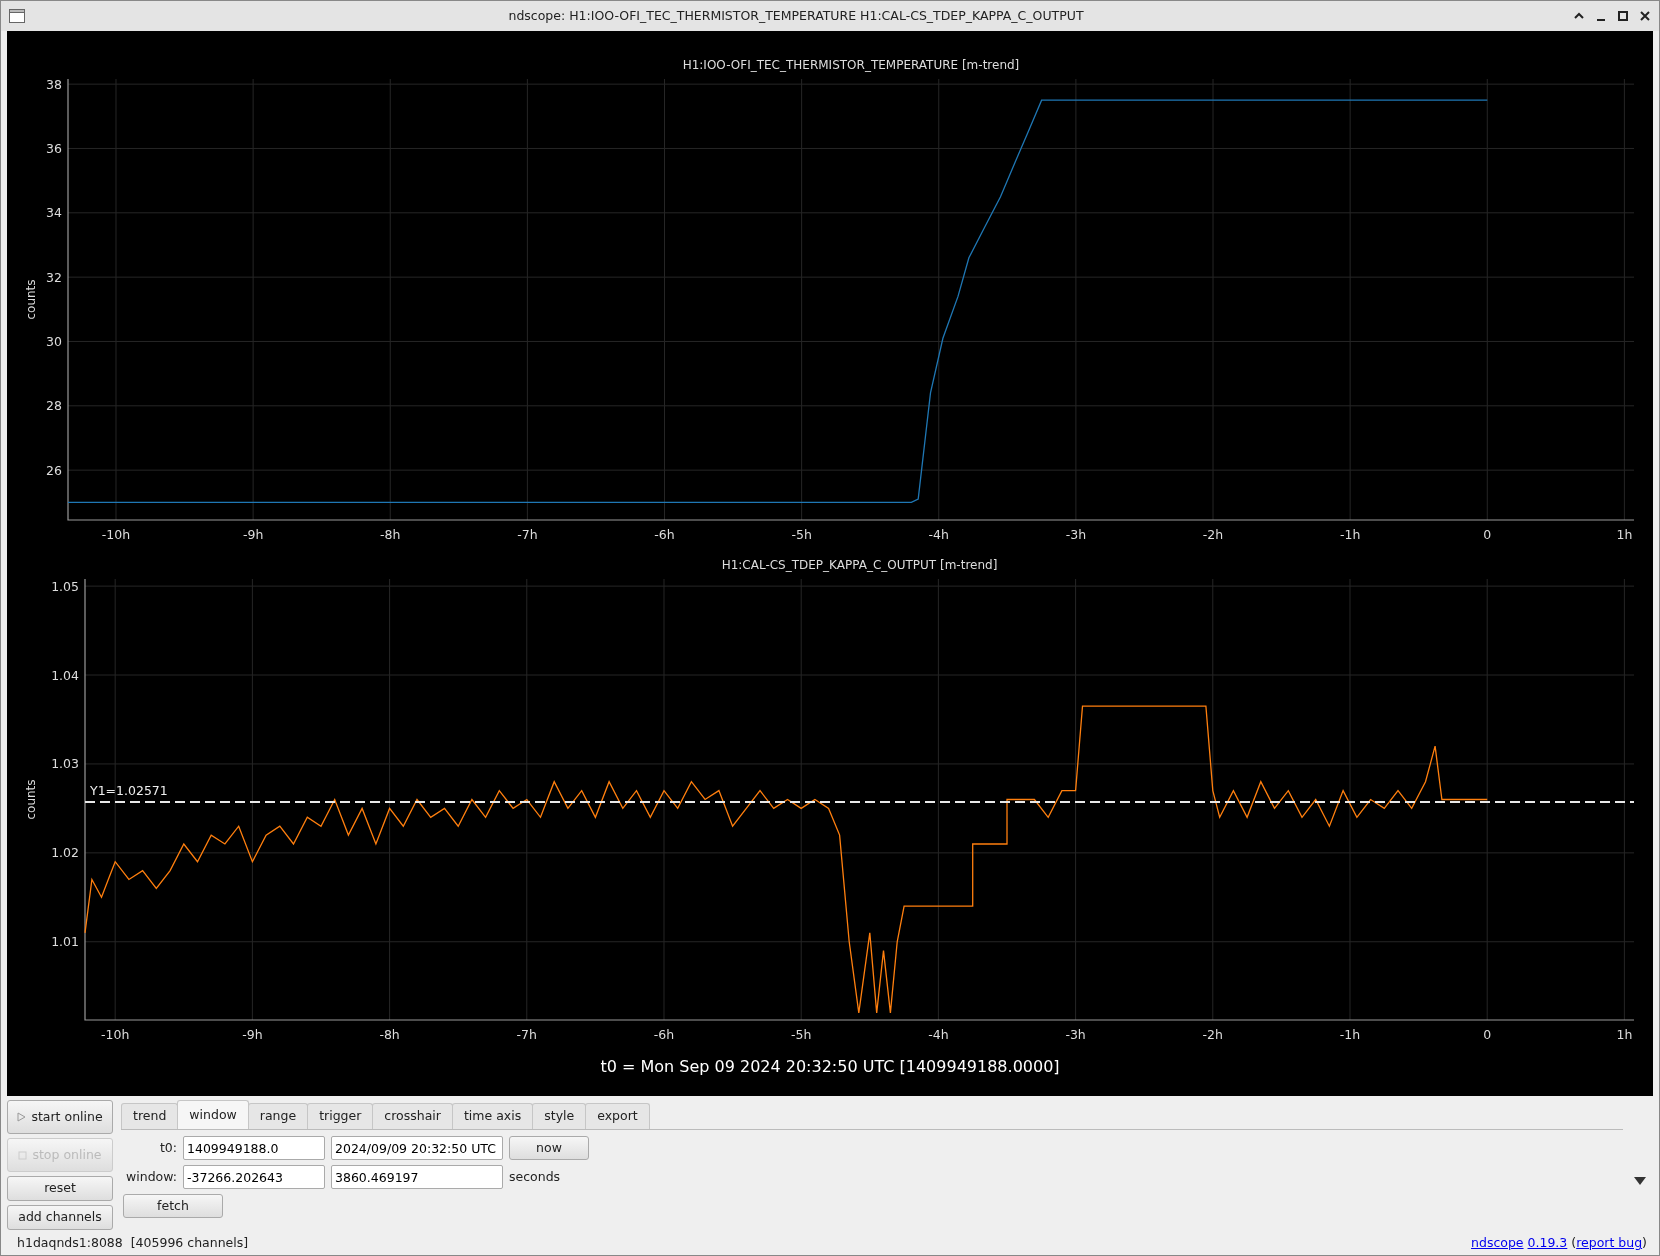 The width and height of the screenshot is (1660, 1256). Describe the element at coordinates (340, 1116) in the screenshot. I see `tab: trigger` at that location.